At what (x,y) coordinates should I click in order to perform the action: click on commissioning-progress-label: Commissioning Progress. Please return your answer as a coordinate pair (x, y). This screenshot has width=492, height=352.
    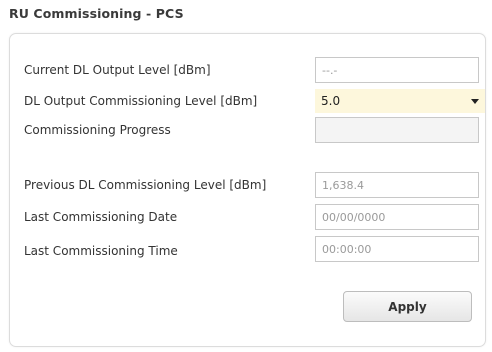
    Looking at the image, I should click on (97, 130).